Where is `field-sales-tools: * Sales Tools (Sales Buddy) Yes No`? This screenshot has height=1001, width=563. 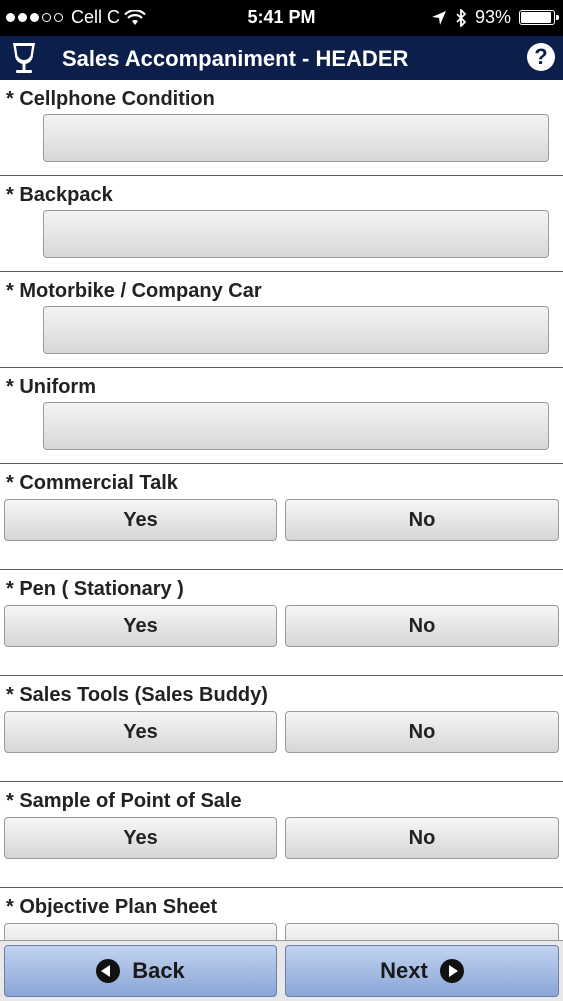 field-sales-tools: * Sales Tools (Sales Buddy) Yes No is located at coordinates (281, 729).